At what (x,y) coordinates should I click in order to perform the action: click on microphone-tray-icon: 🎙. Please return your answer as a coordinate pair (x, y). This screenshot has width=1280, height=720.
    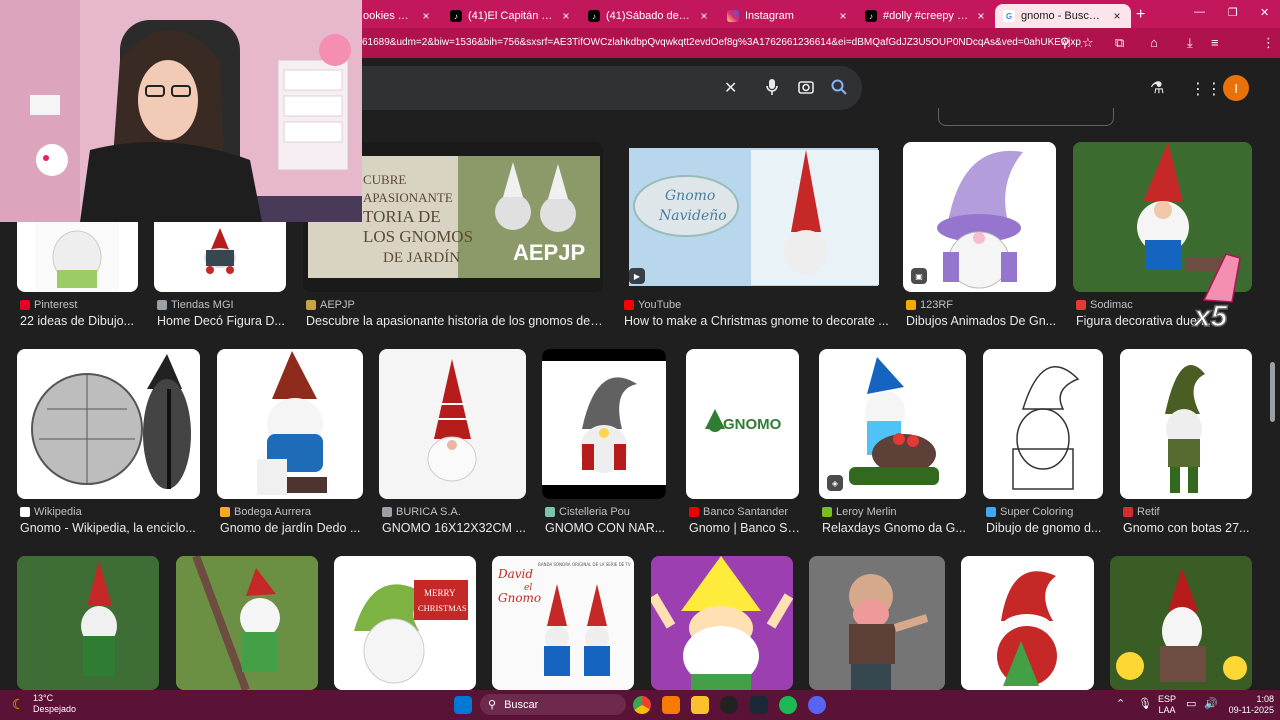
    Looking at the image, I should click on (1145, 703).